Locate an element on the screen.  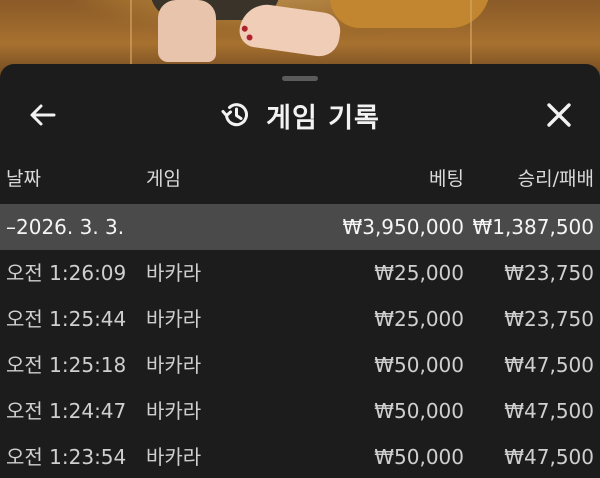
history-row: 오전 1:24:47 바카라 ₩50,000 ₩47,500 is located at coordinates (300, 411).